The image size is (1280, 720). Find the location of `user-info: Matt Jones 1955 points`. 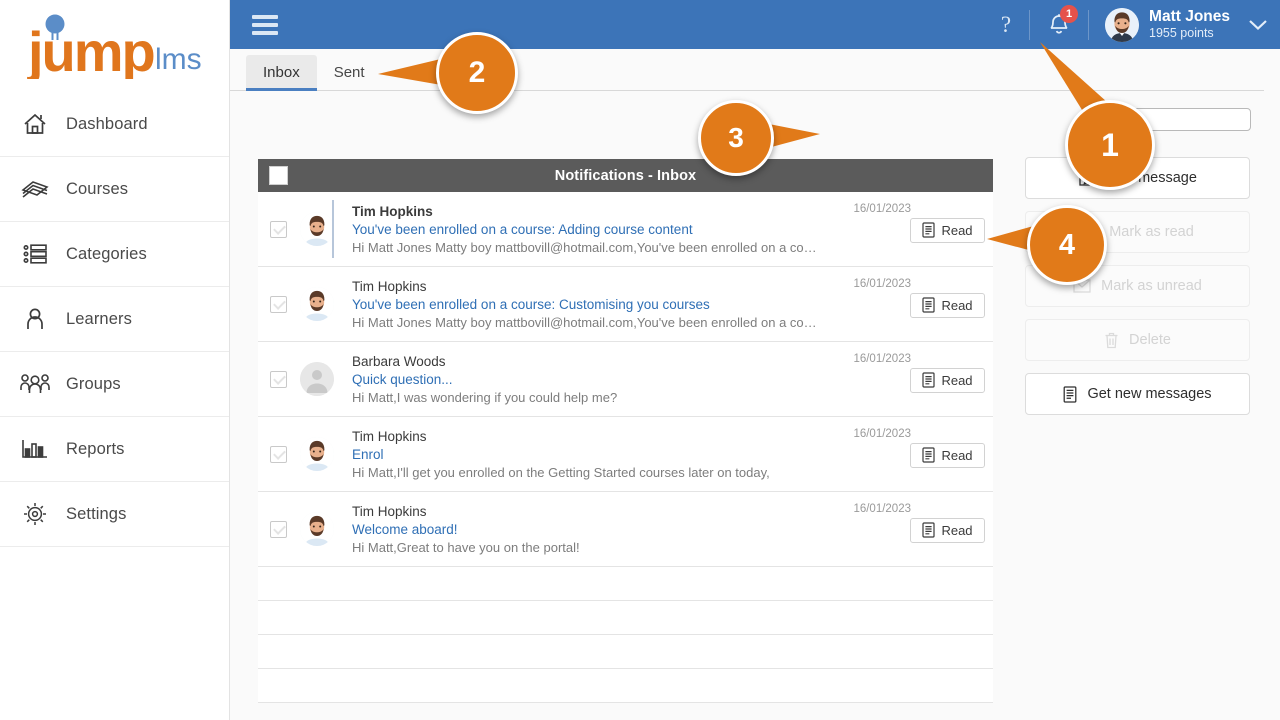

user-info: Matt Jones 1955 points is located at coordinates (1189, 24).